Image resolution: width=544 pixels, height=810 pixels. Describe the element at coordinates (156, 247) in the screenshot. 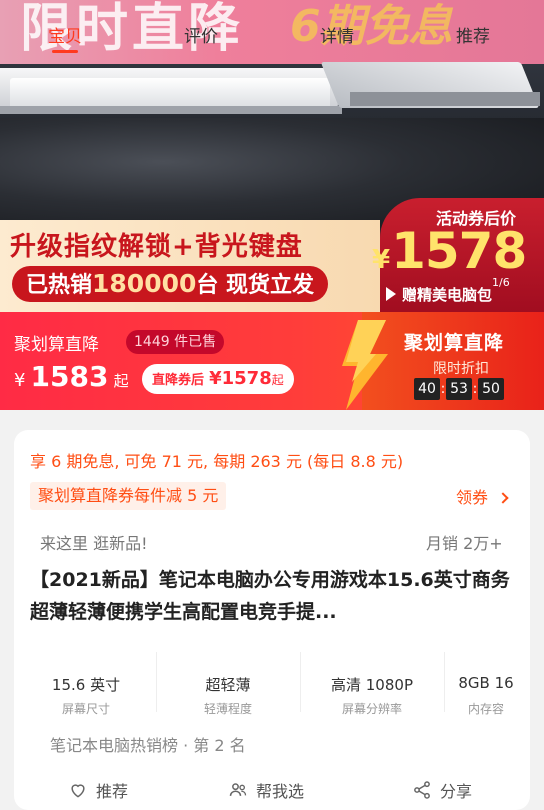

I see `promo-headline: 升级指纹解锁+背光键盘` at that location.